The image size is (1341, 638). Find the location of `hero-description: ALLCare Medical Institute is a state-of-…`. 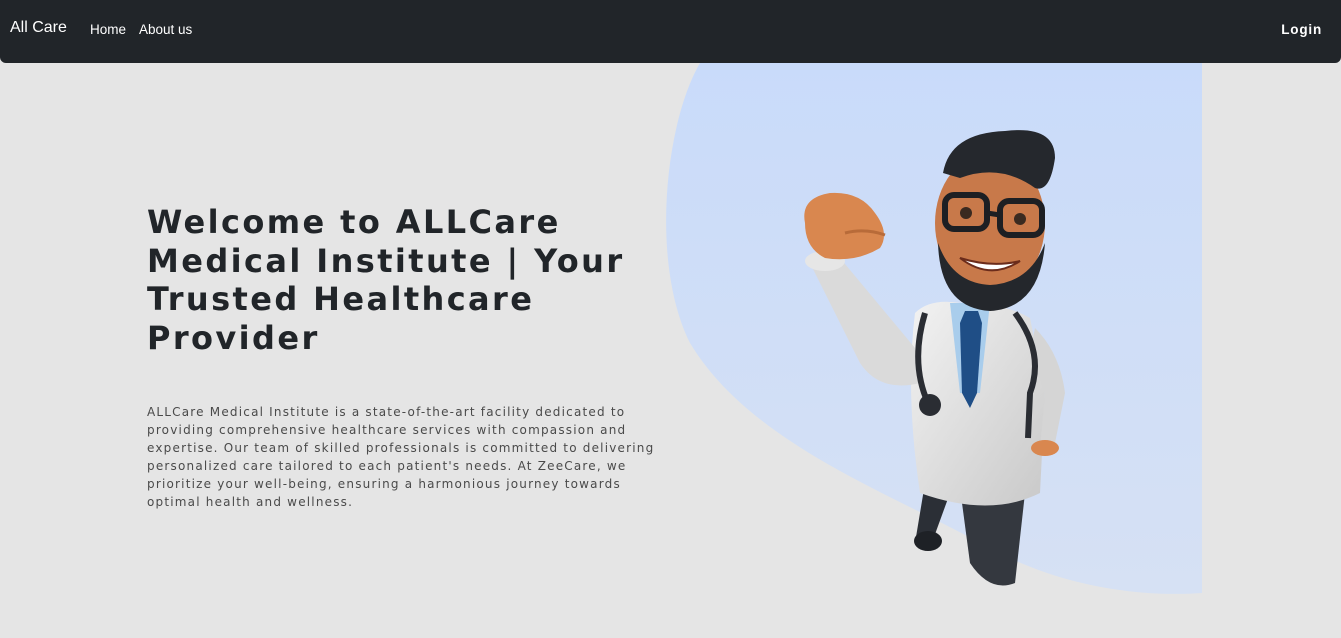

hero-description: ALLCare Medical Institute is a state-of-… is located at coordinates (401, 457).